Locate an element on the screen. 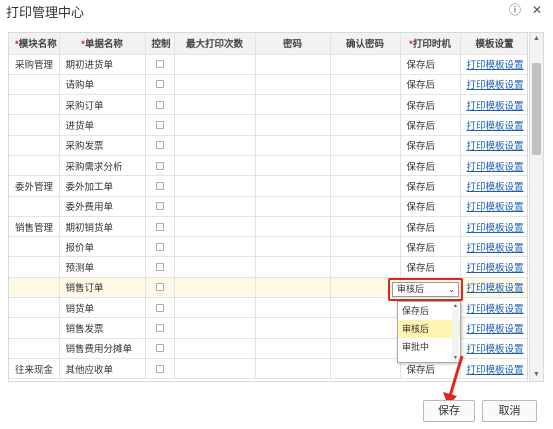  scroll-down-icon: ▼ is located at coordinates (536, 375).